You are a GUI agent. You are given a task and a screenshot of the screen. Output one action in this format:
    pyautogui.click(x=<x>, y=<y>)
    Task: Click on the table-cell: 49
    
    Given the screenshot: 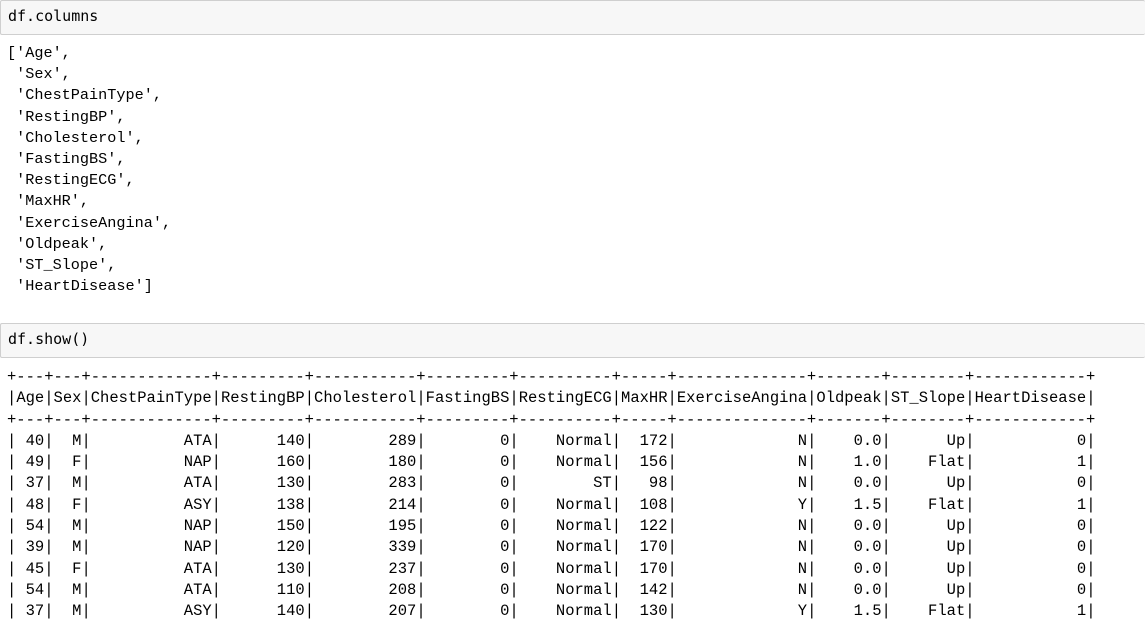 What is the action you would take?
    pyautogui.click(x=30, y=462)
    